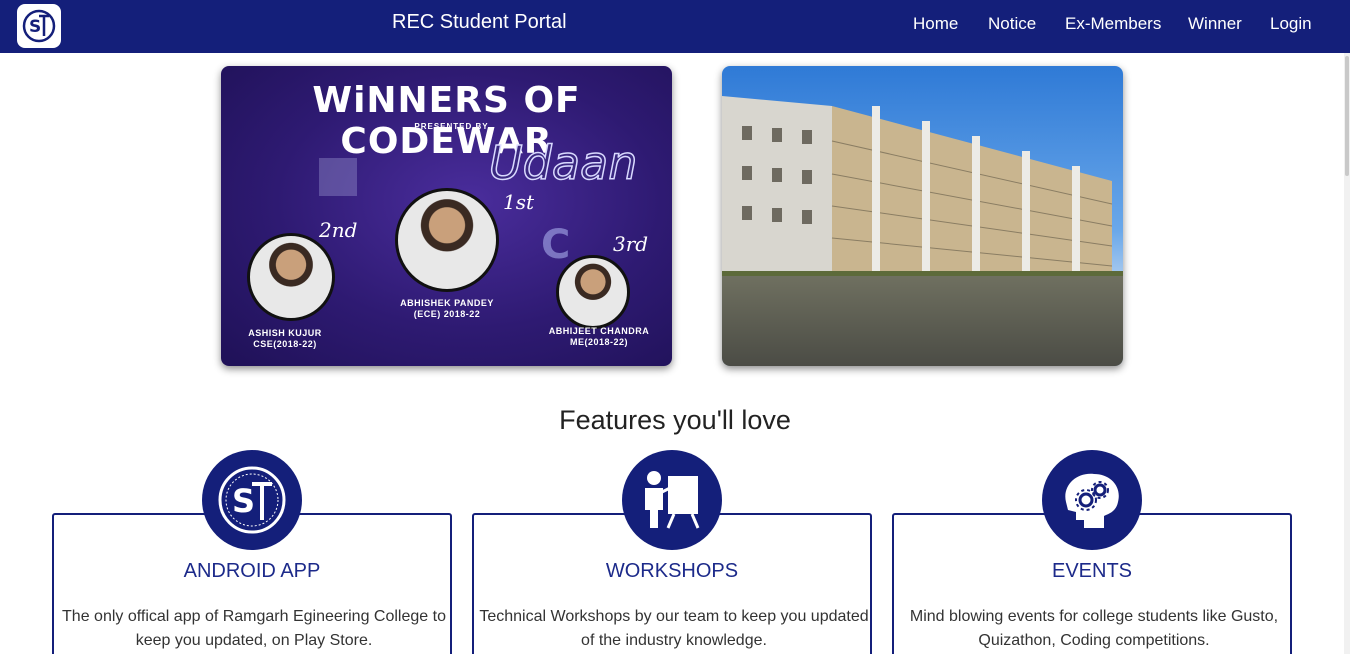 This screenshot has width=1350, height=654. Describe the element at coordinates (519, 202) in the screenshot. I see `rank-first: 1st` at that location.